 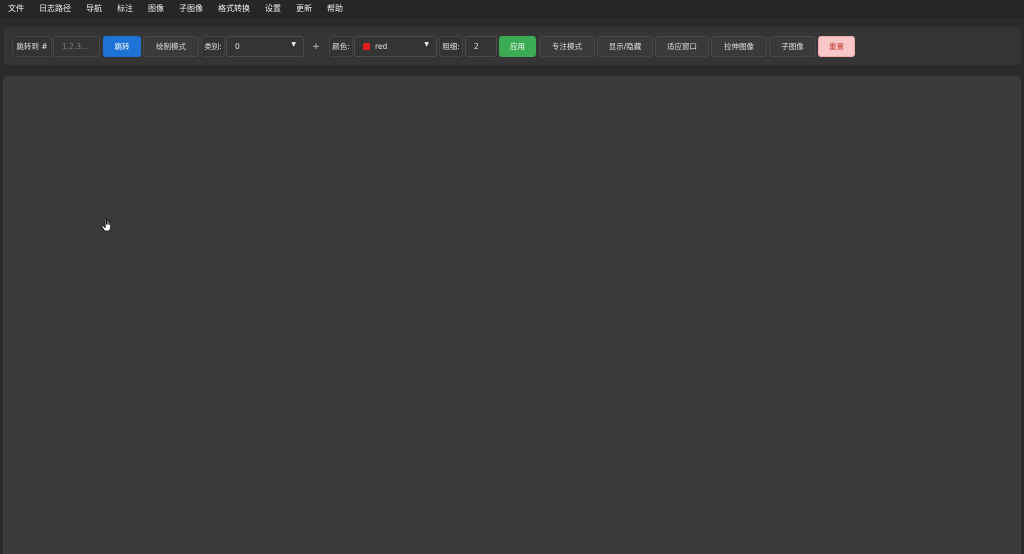 What do you see at coordinates (395, 46) in the screenshot?
I see `color-select: red ▼` at bounding box center [395, 46].